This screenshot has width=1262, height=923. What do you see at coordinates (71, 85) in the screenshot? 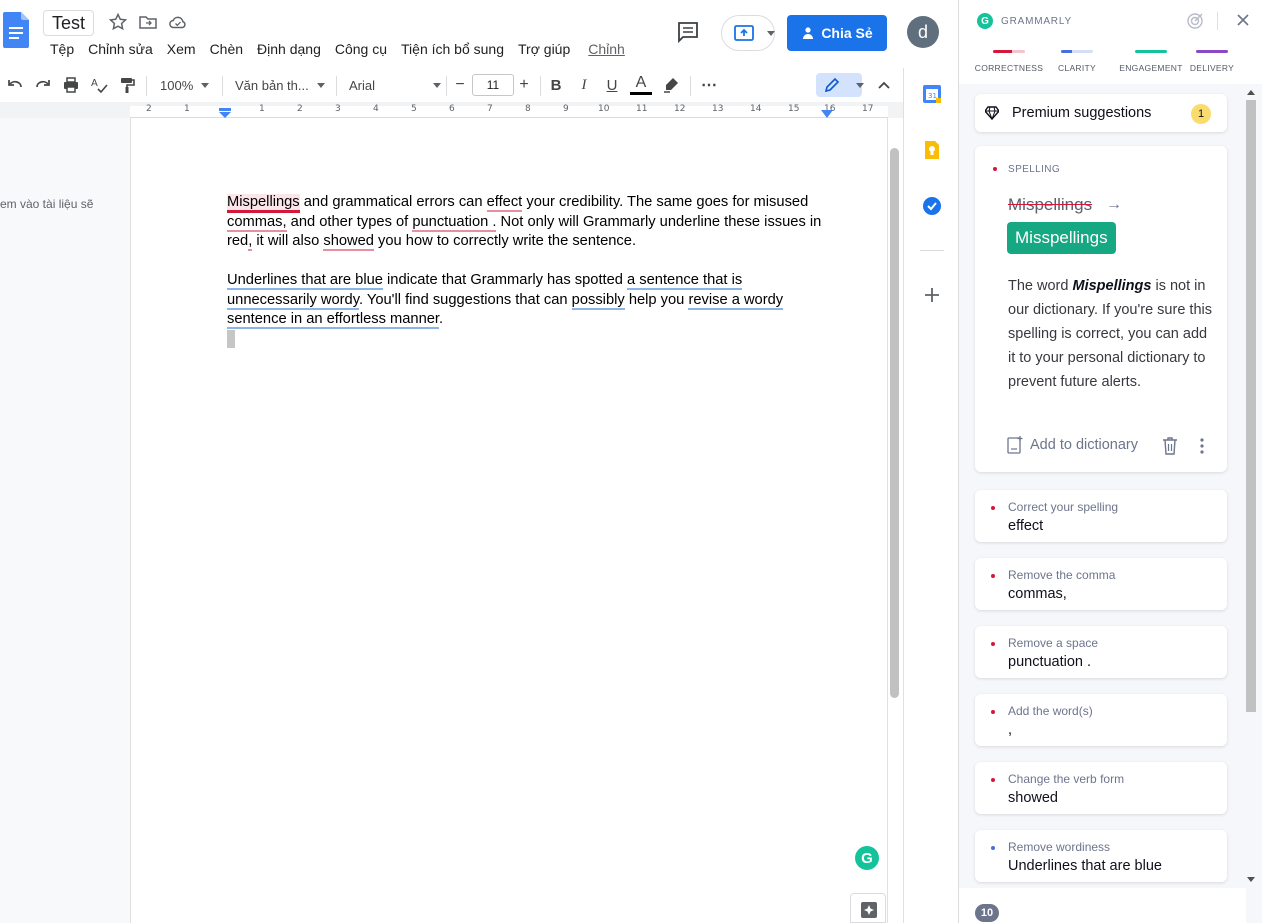
I see `print-icon` at bounding box center [71, 85].